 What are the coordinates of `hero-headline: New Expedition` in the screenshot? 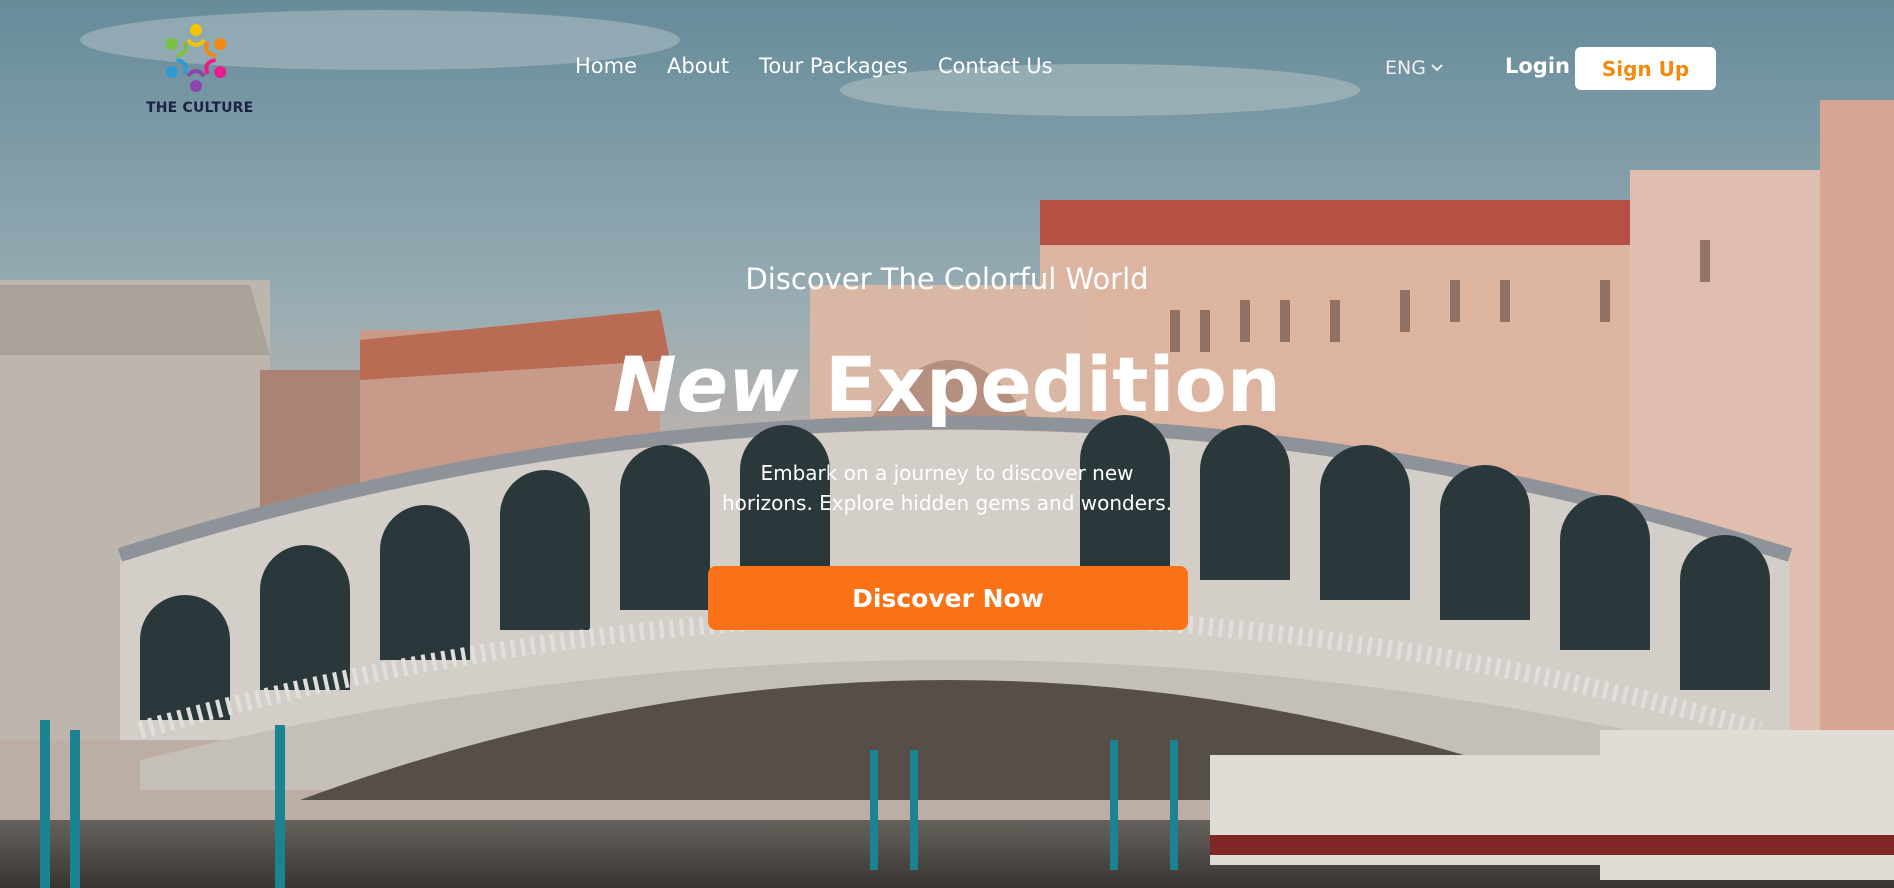 It's located at (947, 385).